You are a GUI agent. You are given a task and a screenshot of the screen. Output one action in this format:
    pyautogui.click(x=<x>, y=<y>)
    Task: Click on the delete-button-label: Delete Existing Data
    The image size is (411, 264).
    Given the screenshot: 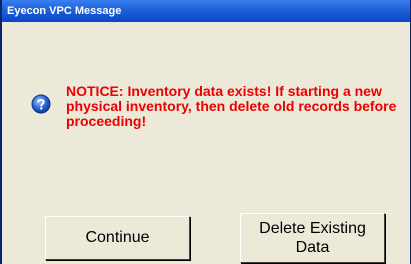 What is the action you would take?
    pyautogui.click(x=312, y=238)
    